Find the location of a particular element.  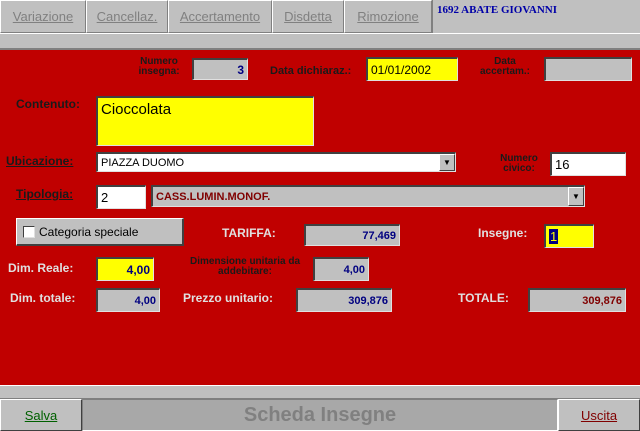

dim-unitaria-label: Dimensione unitaria da addebitare: is located at coordinates (245, 266).